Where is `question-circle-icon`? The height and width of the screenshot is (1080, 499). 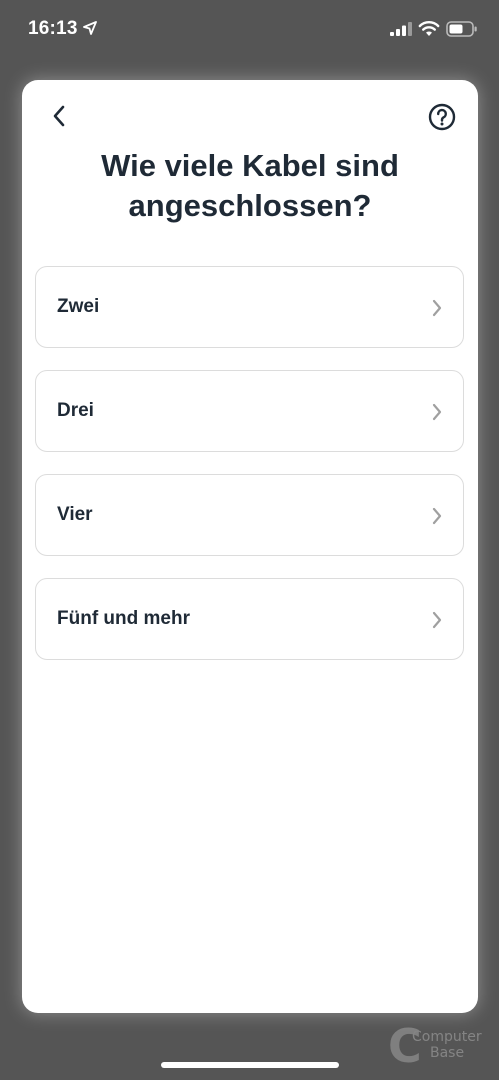 question-circle-icon is located at coordinates (442, 117).